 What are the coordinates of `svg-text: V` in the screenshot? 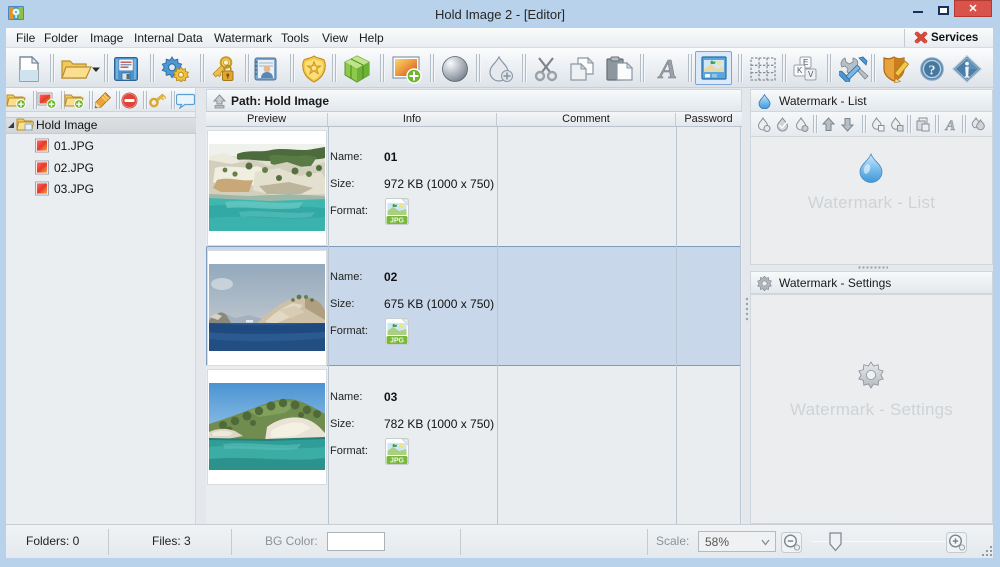 It's located at (811, 74).